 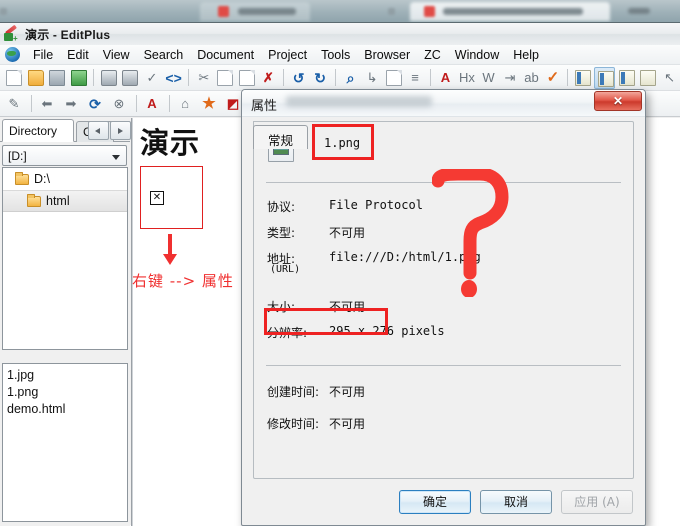 What do you see at coordinates (47, 104) in the screenshot?
I see `browser-back-icon: ⬅` at bounding box center [47, 104].